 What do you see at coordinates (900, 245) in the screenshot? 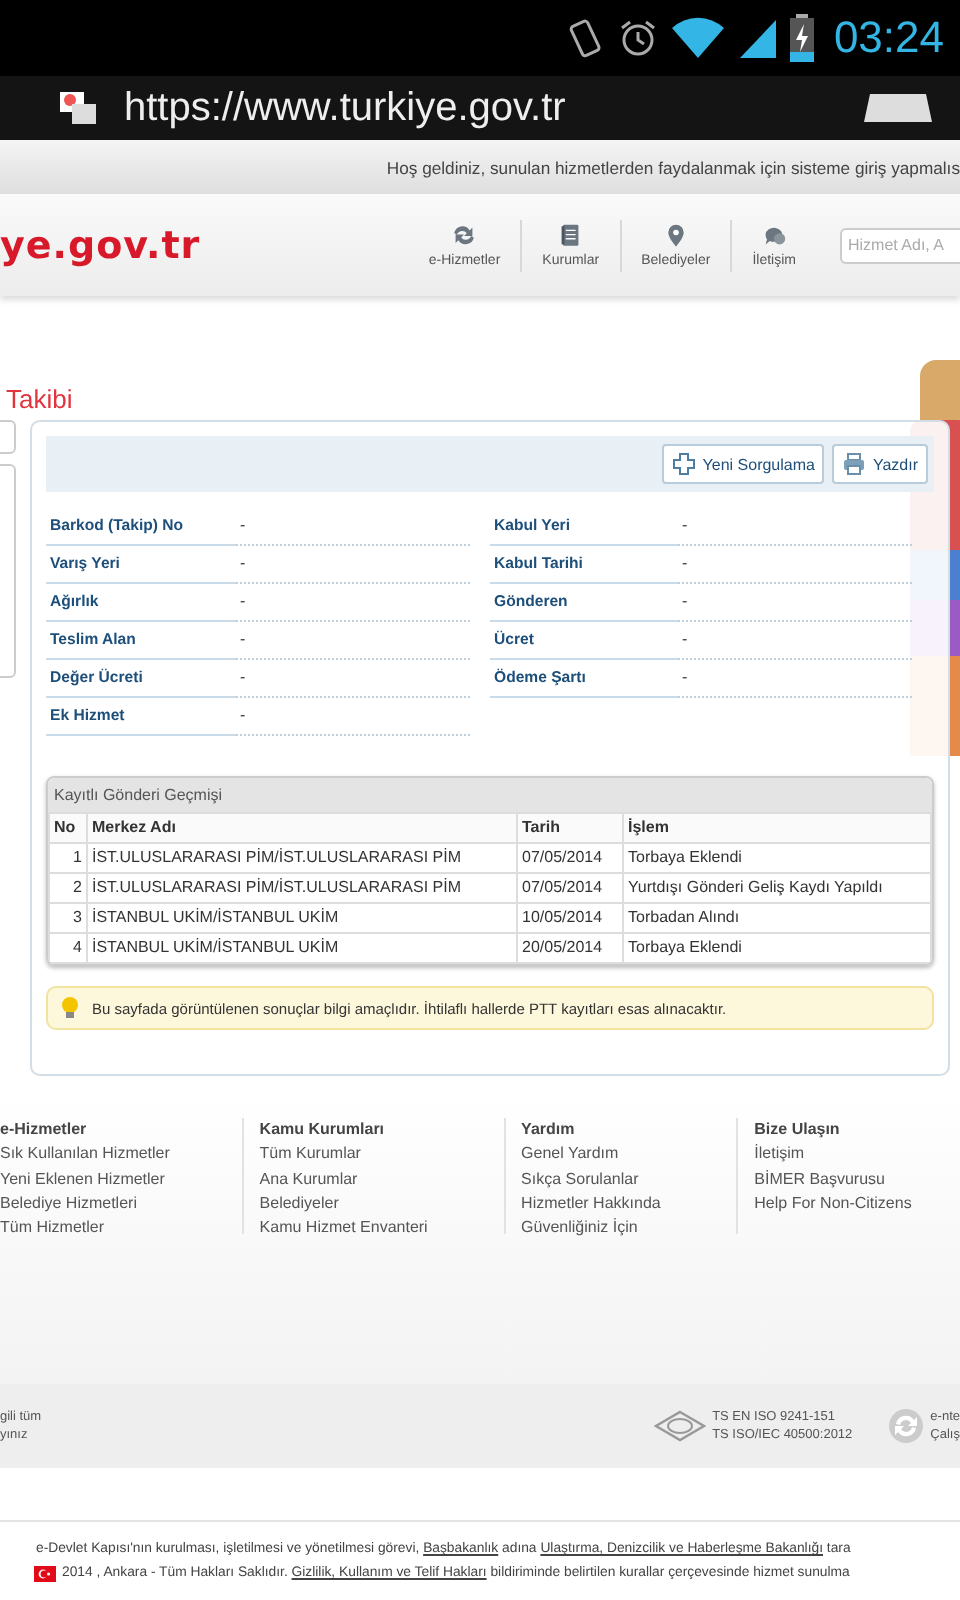
I see `search-field: Hizmet Adı, A` at bounding box center [900, 245].